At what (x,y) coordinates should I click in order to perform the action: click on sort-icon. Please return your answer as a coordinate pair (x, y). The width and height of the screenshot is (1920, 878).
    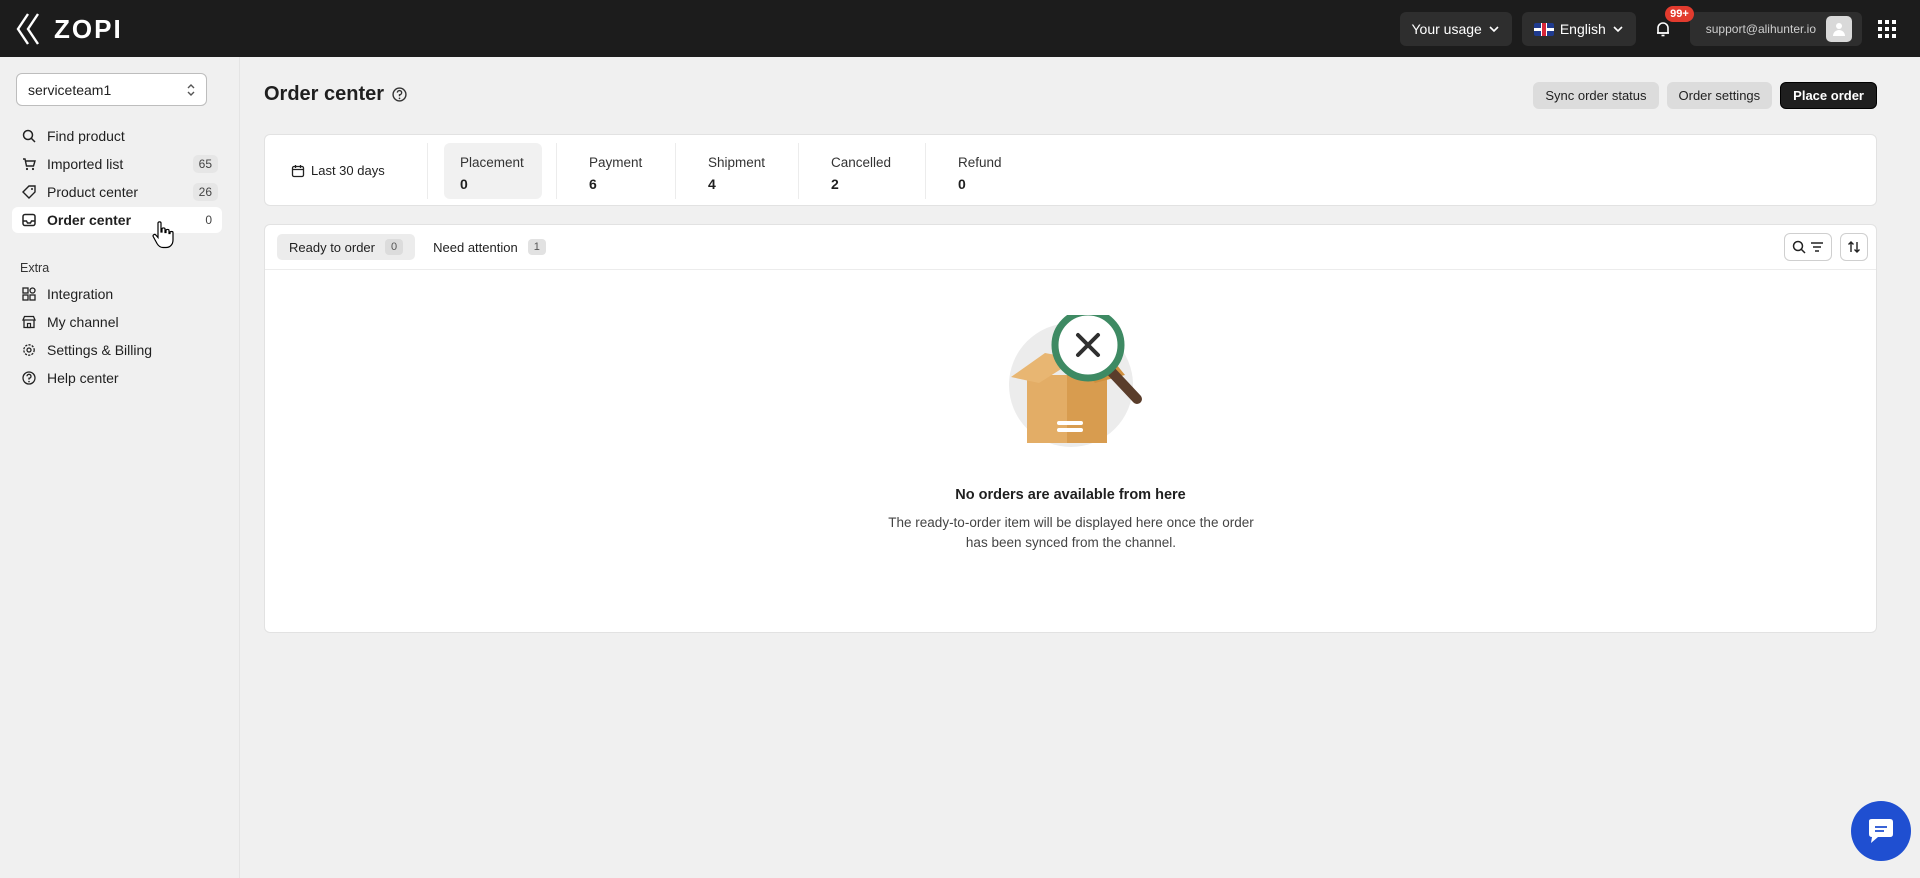
    Looking at the image, I should click on (1854, 247).